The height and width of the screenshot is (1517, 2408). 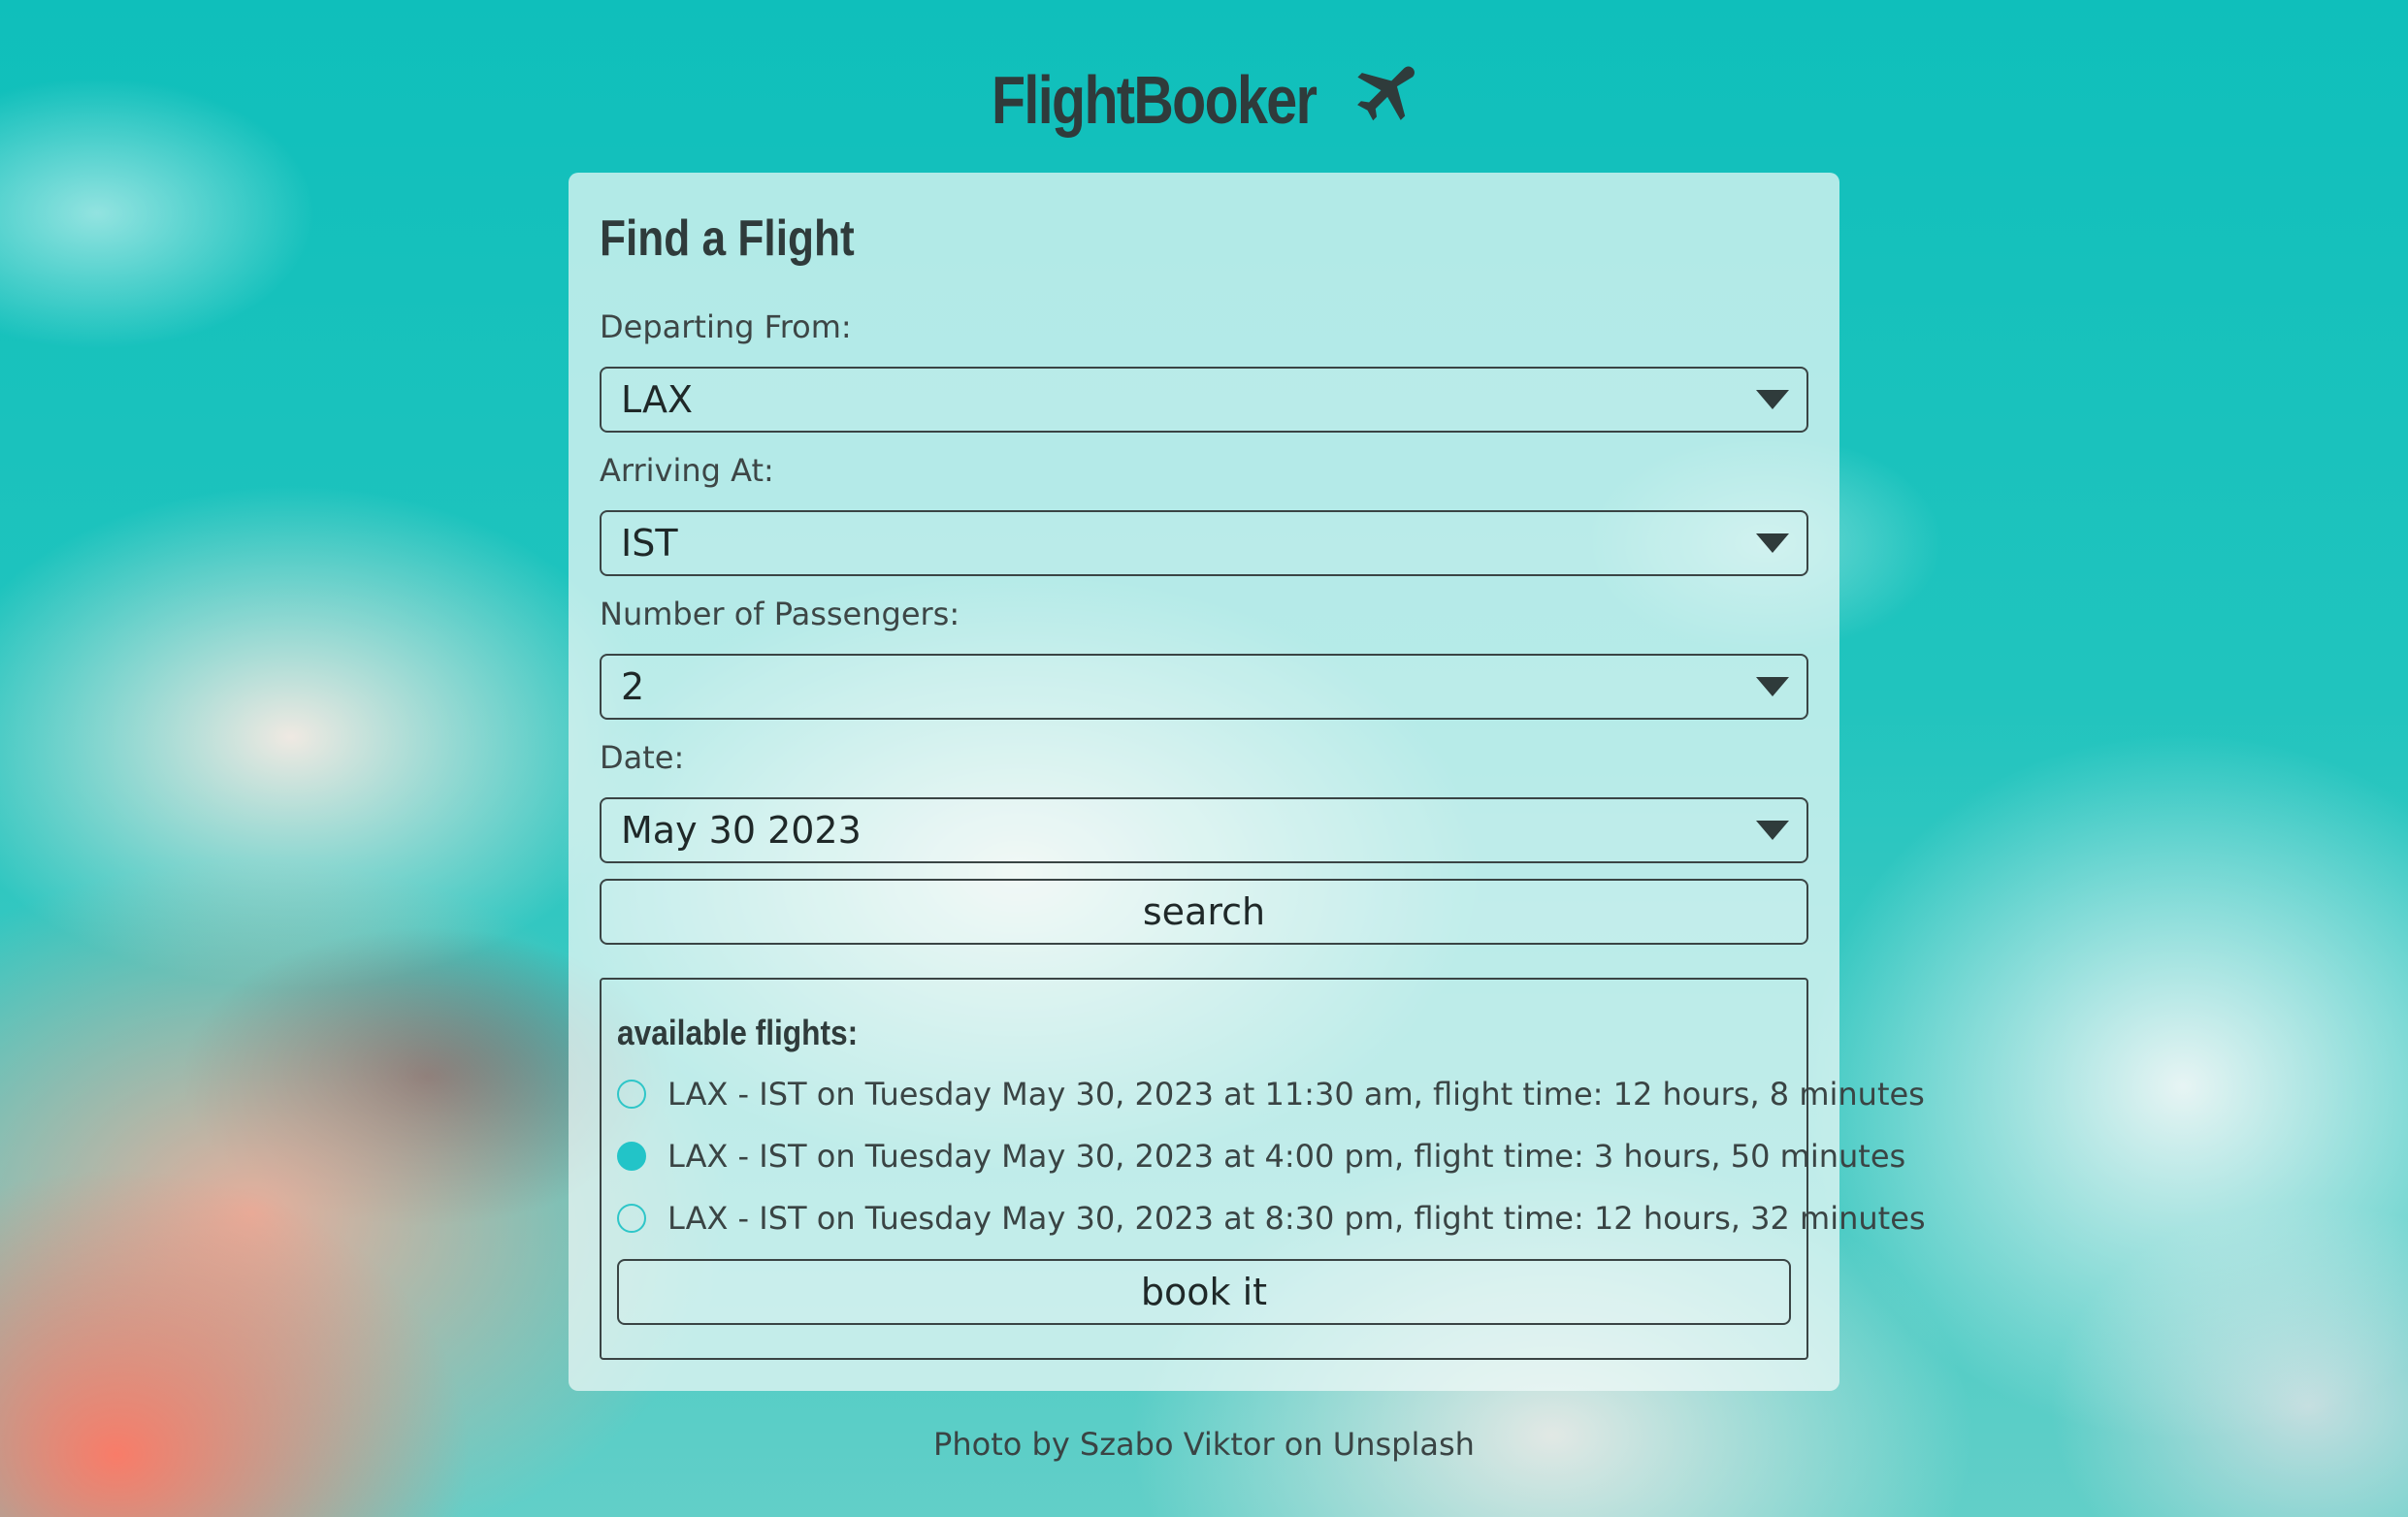 I want to click on app-header: FlightBooker, so click(x=1206, y=100).